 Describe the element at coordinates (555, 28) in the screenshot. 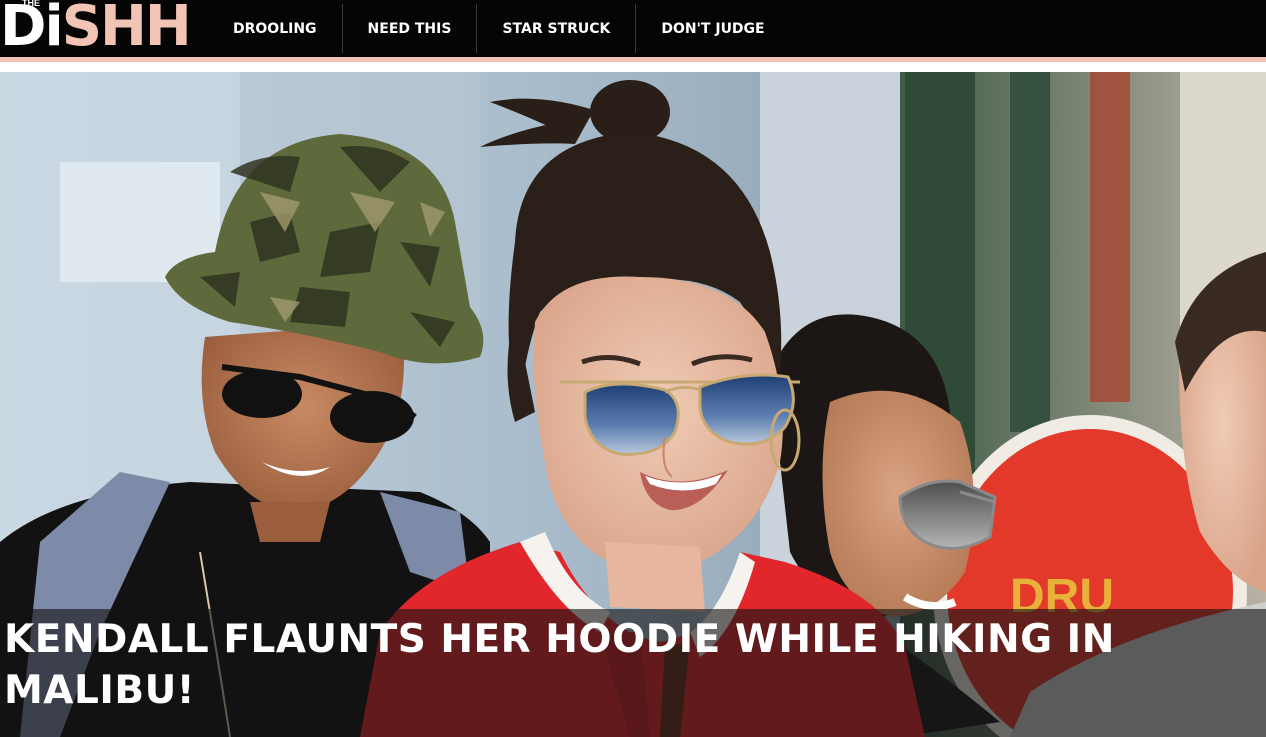

I see `nav-item-star-struck: STAR STRUCK` at that location.